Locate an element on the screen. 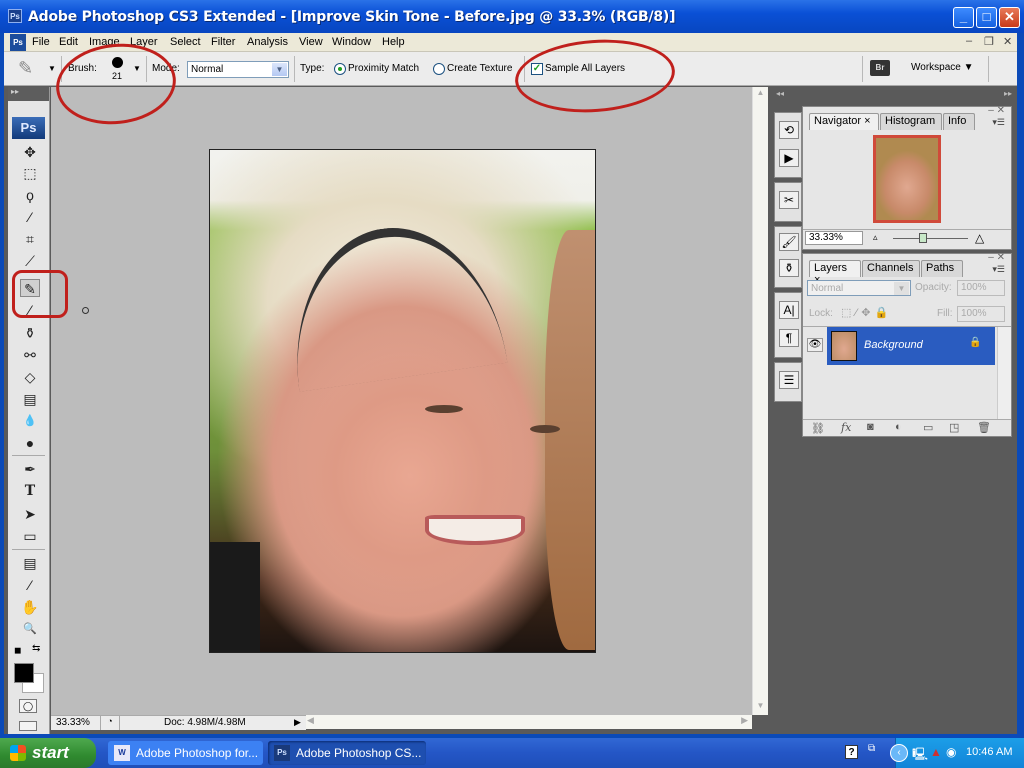  type-tool-icon: T is located at coordinates (30, 491).